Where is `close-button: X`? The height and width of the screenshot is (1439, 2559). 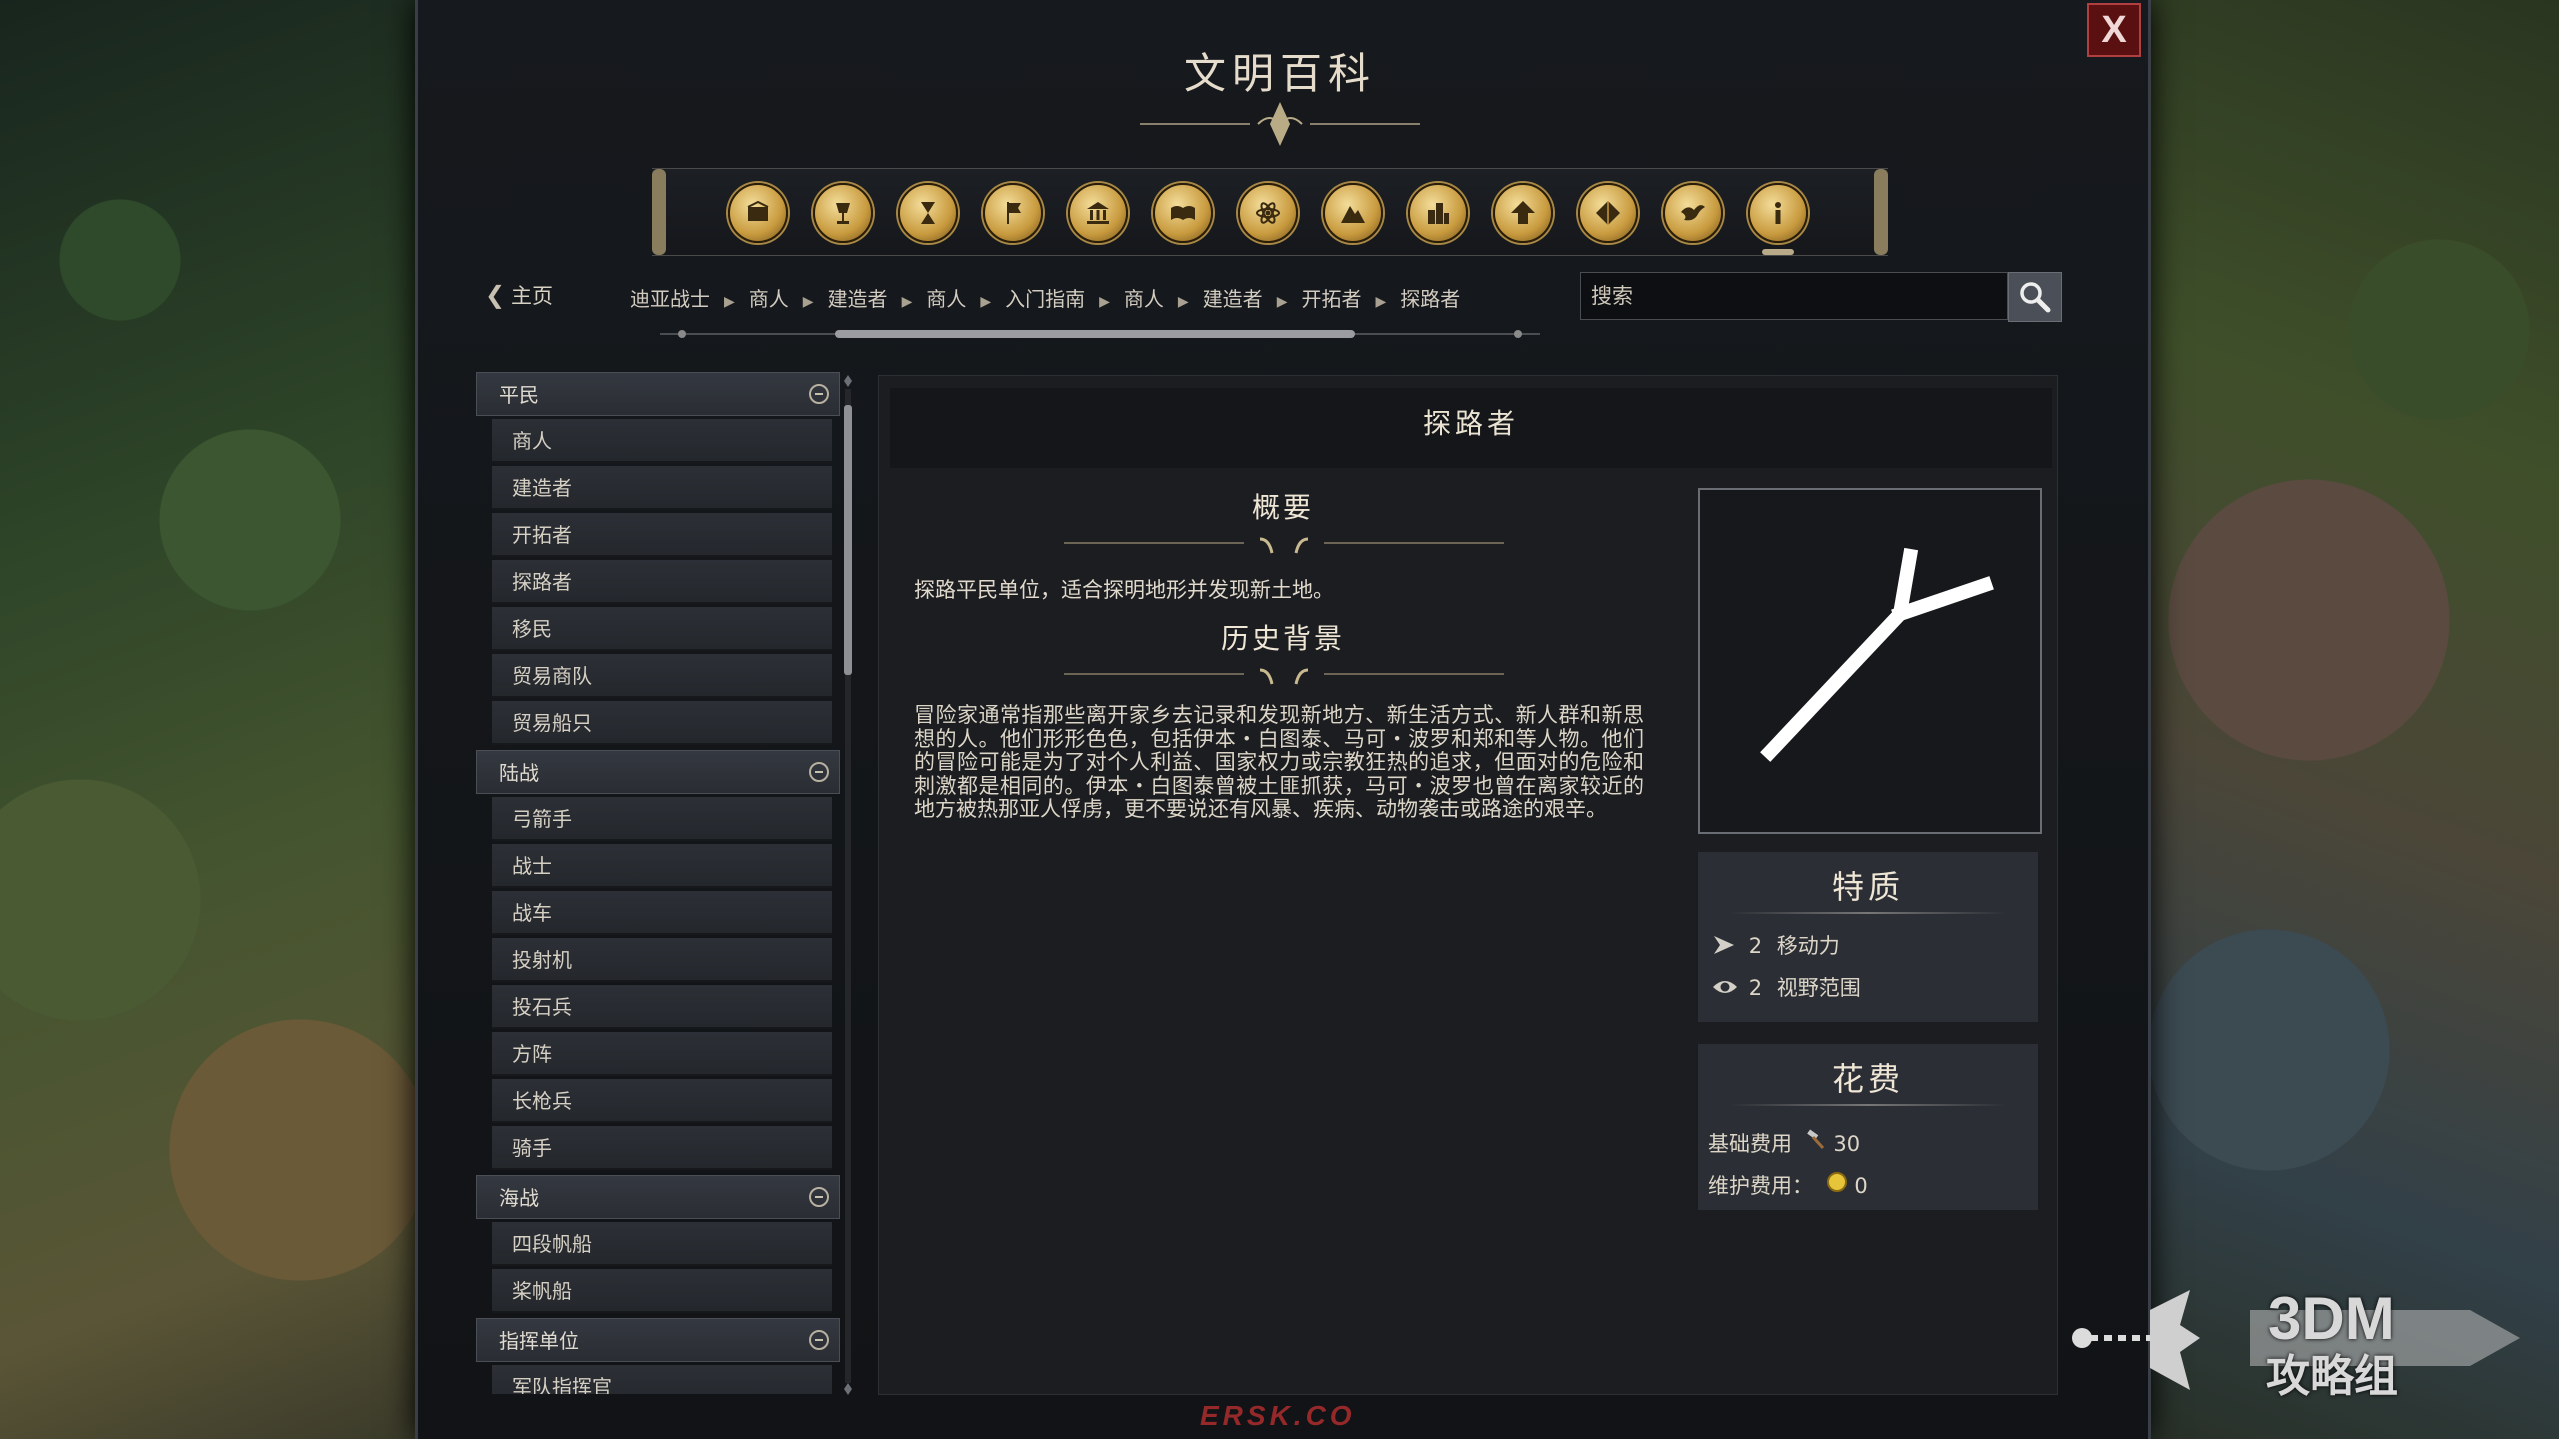
close-button: X is located at coordinates (2114, 30).